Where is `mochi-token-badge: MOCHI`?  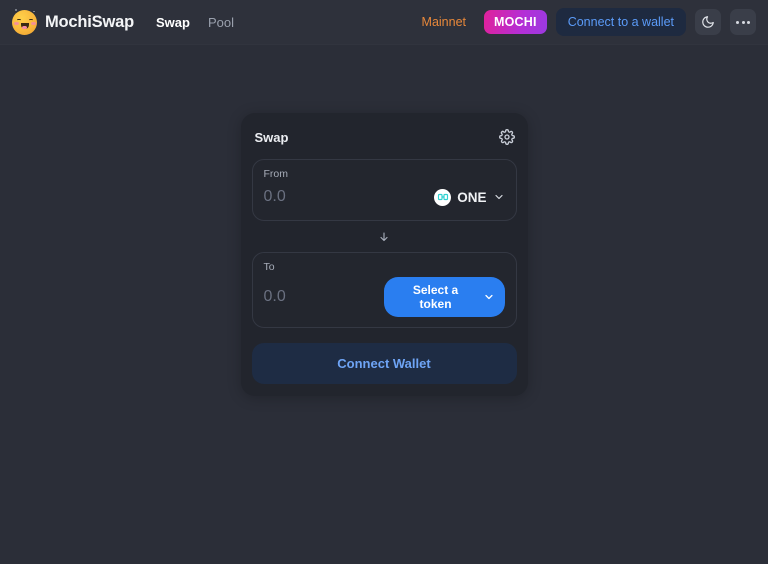
mochi-token-badge: MOCHI is located at coordinates (515, 22).